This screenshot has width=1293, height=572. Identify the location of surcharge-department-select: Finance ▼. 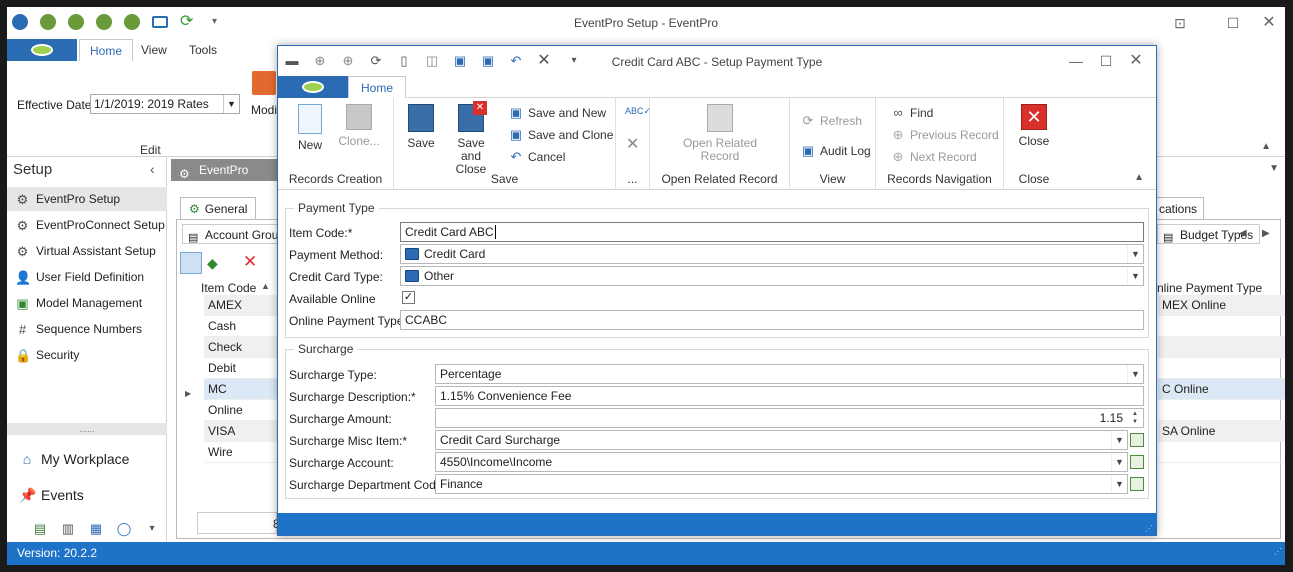
(781, 484).